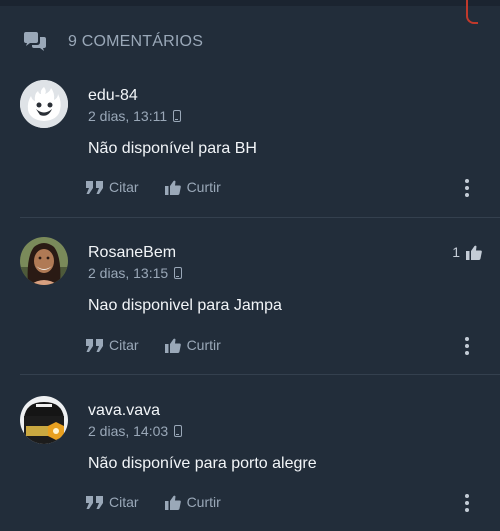 The image size is (500, 531). Describe the element at coordinates (132, 253) in the screenshot. I see `comment-author: RosaneBem` at that location.